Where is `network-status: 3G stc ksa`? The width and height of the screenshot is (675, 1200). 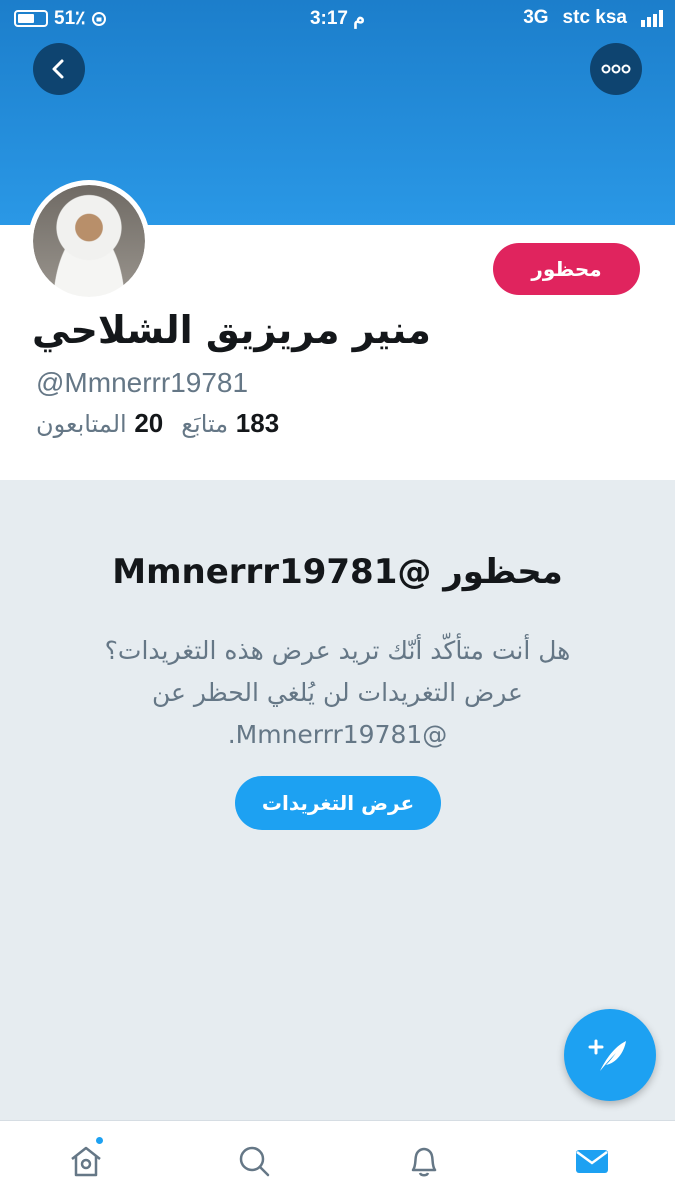 network-status: 3G stc ksa is located at coordinates (593, 18).